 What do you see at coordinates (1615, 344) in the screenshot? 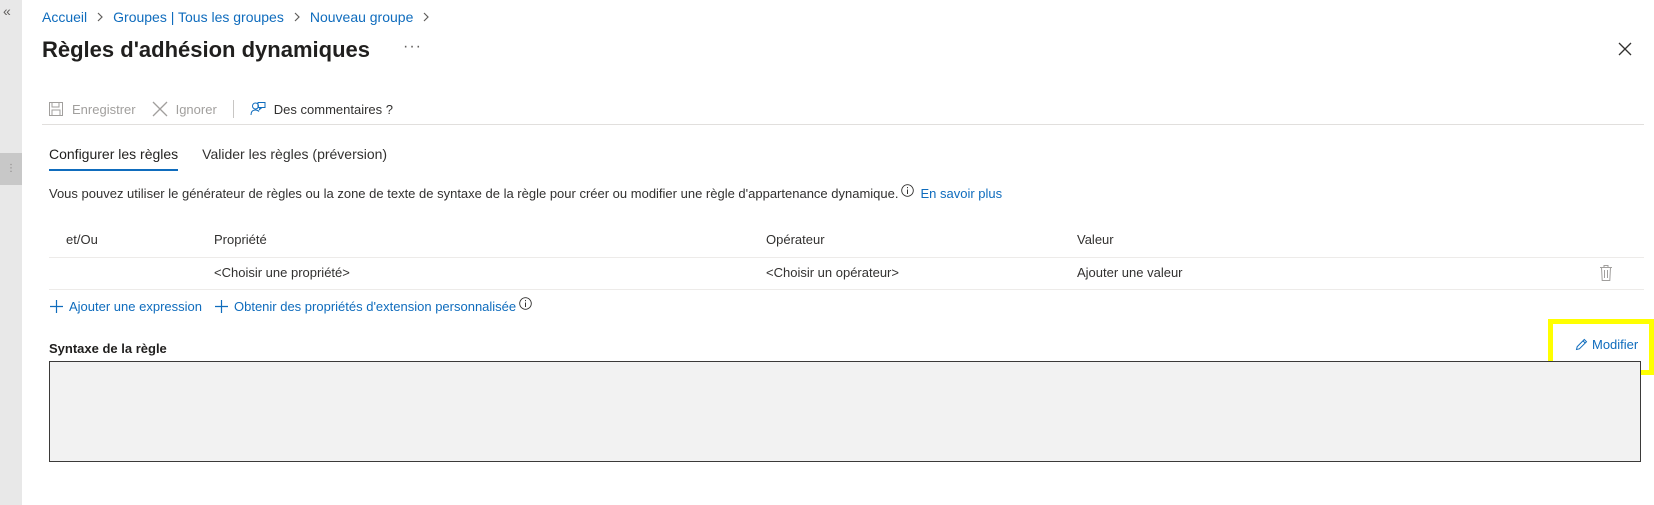
I see `edit-label: Modifier` at bounding box center [1615, 344].